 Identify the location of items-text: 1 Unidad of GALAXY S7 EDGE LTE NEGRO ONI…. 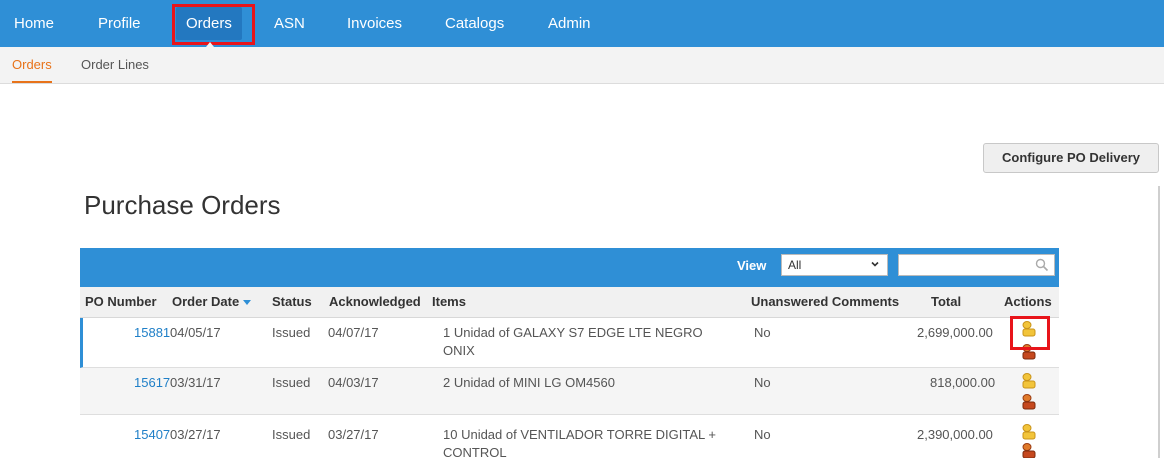
(573, 341).